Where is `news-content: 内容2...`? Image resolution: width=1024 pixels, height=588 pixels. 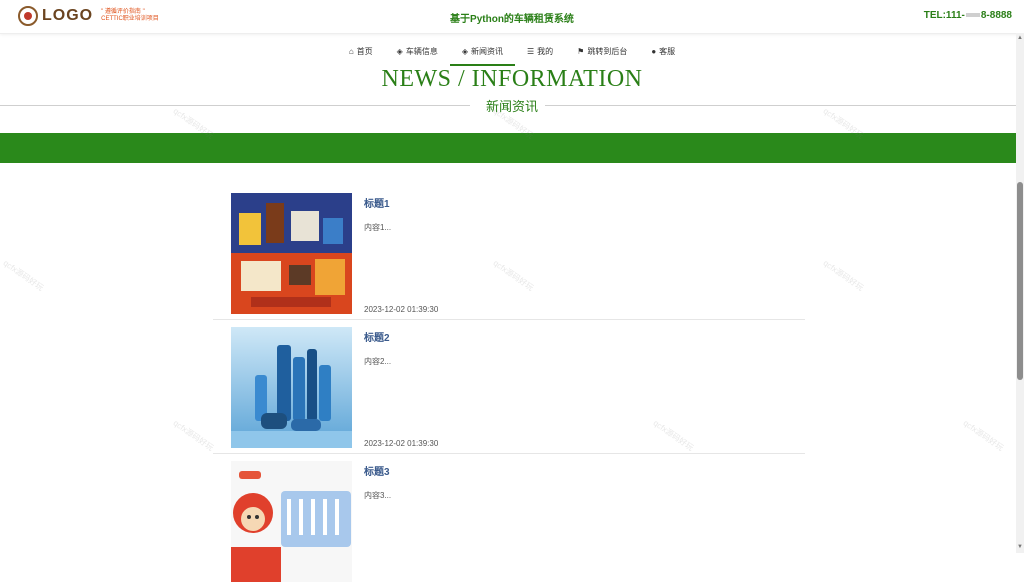
news-content: 内容2... is located at coordinates (378, 361).